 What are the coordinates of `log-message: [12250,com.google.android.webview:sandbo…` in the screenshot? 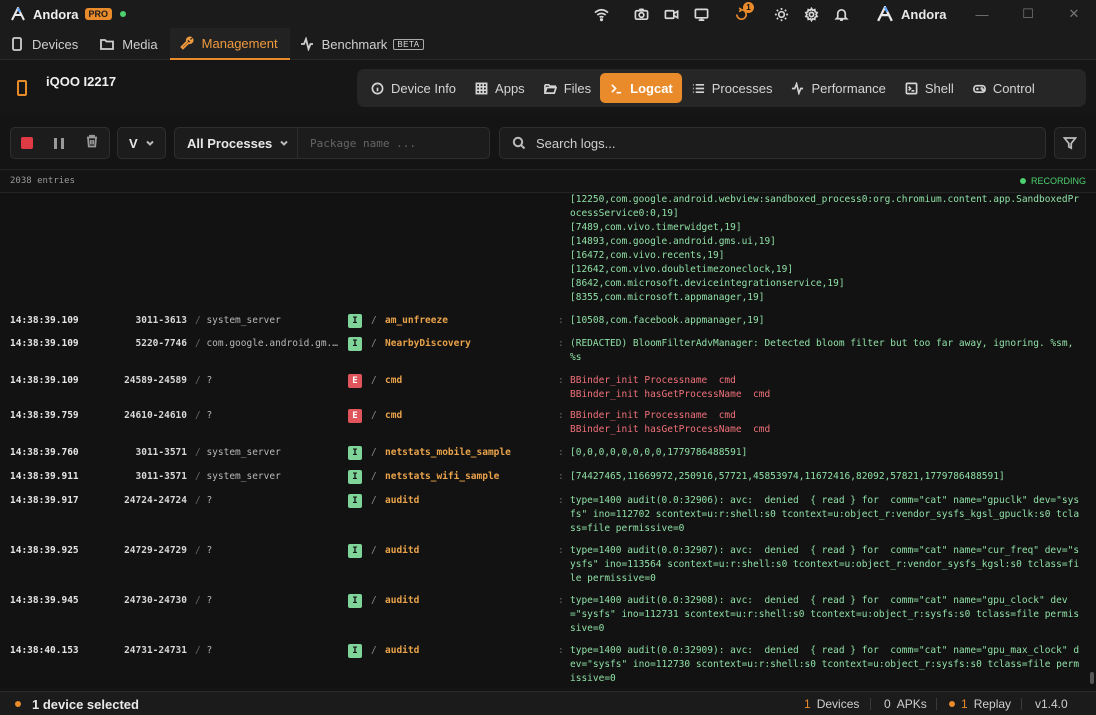 It's located at (825, 248).